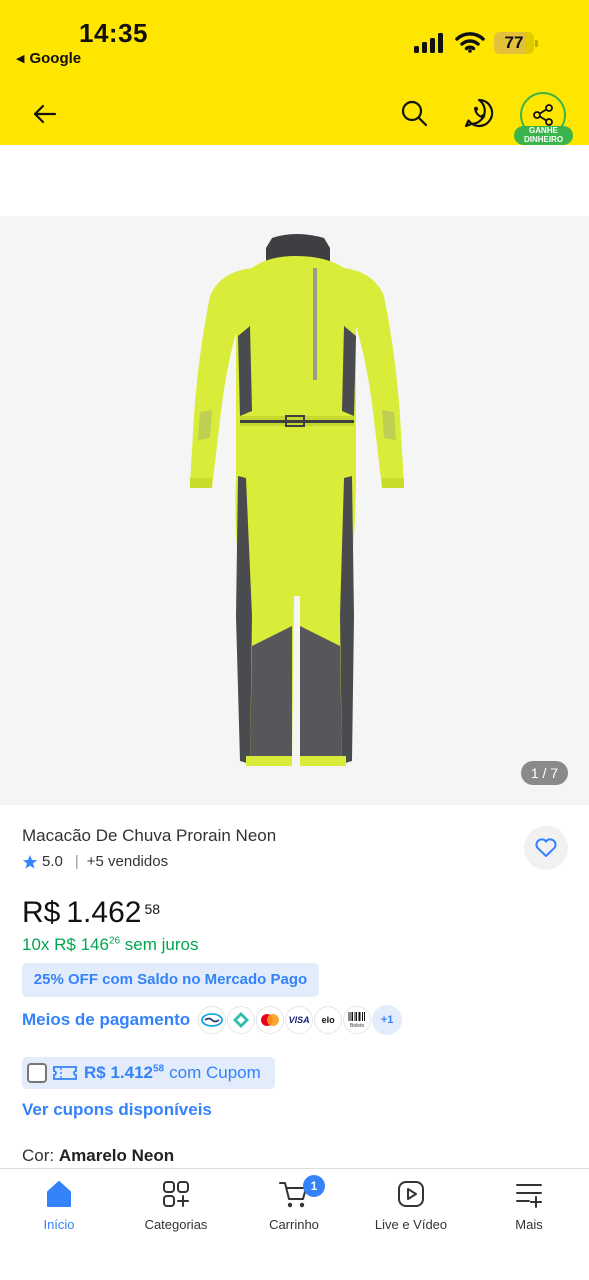  I want to click on installments-text: 10x R$ 14626 sem juros, so click(110, 944).